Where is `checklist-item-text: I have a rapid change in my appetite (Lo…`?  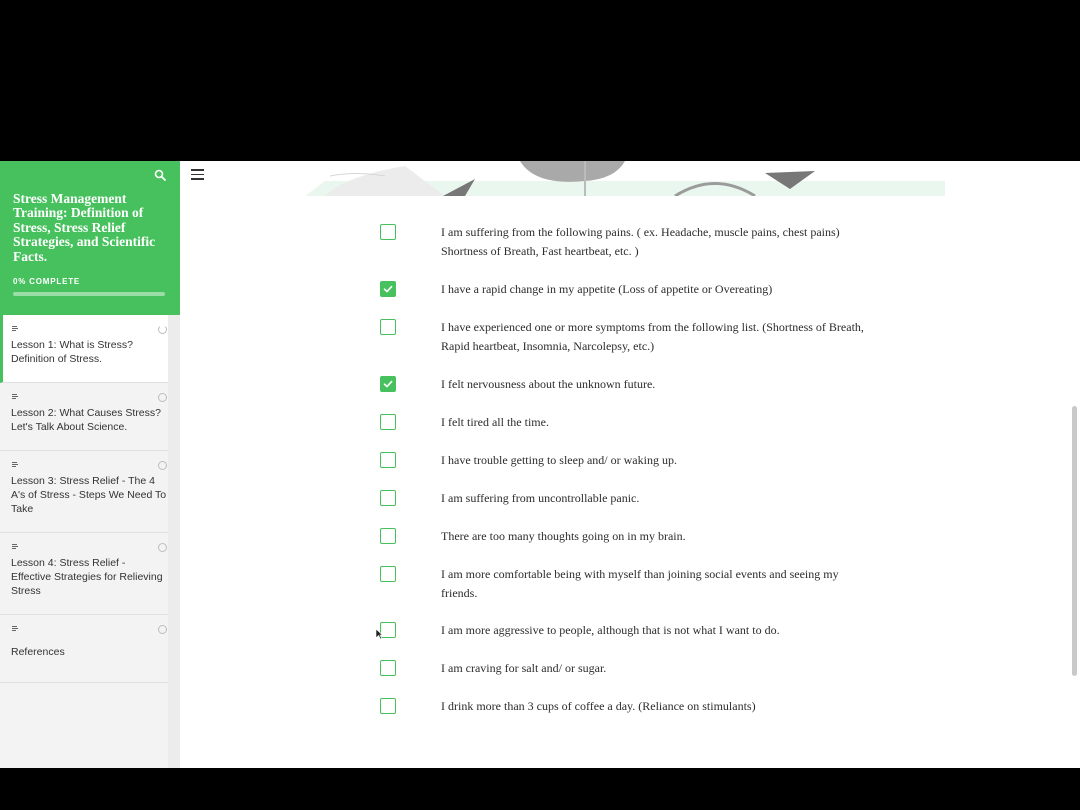 checklist-item-text: I have a rapid change in my appetite (Lo… is located at coordinates (607, 289).